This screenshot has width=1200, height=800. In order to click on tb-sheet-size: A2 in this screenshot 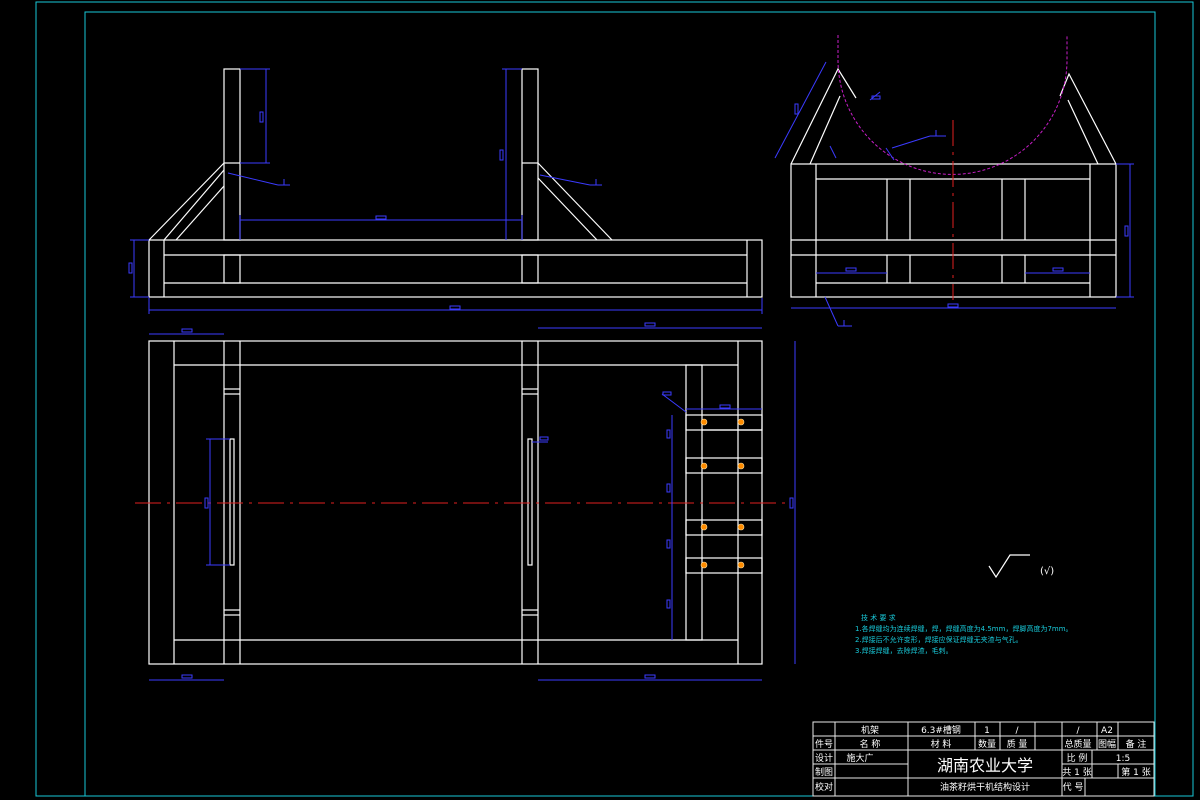, I will do `click(1107, 731)`.